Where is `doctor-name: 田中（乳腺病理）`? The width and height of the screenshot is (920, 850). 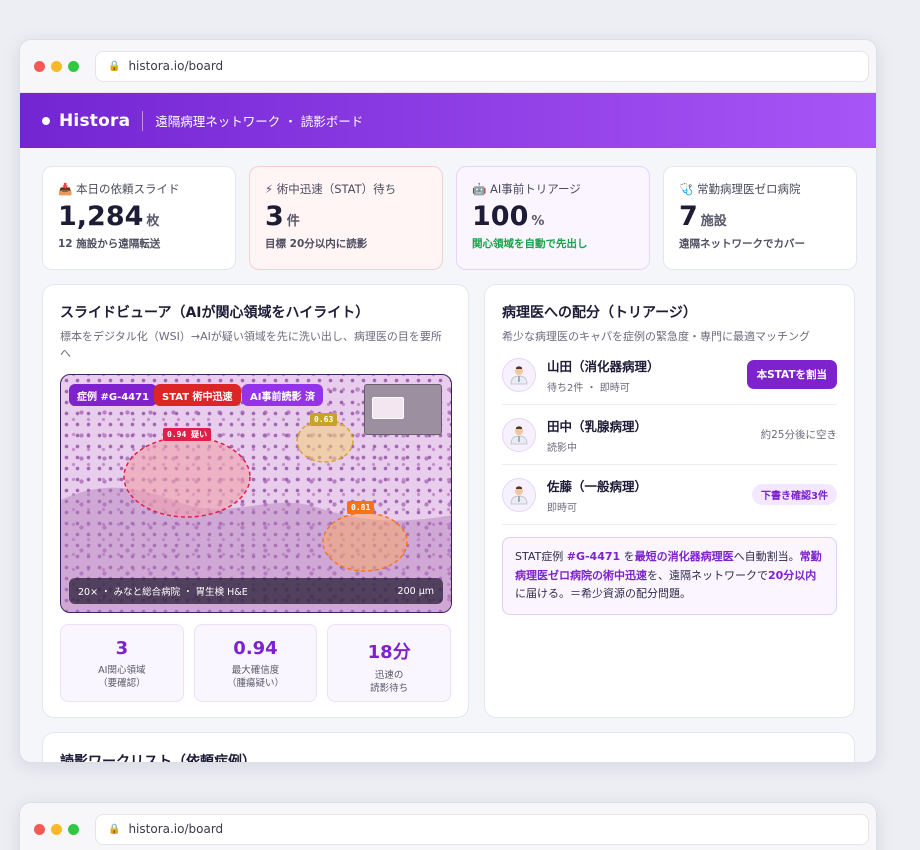 doctor-name: 田中（乳腺病理） is located at coordinates (597, 426).